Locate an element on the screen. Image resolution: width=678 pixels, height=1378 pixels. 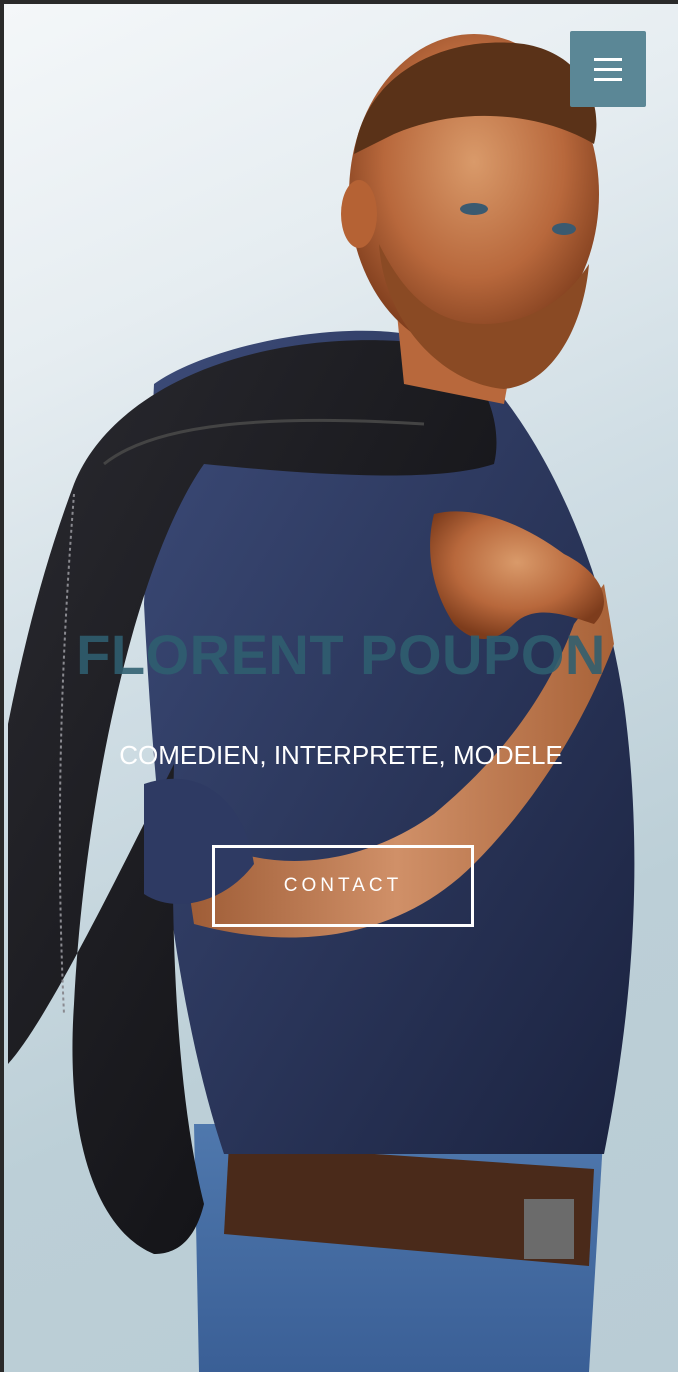
menu-button is located at coordinates (608, 69).